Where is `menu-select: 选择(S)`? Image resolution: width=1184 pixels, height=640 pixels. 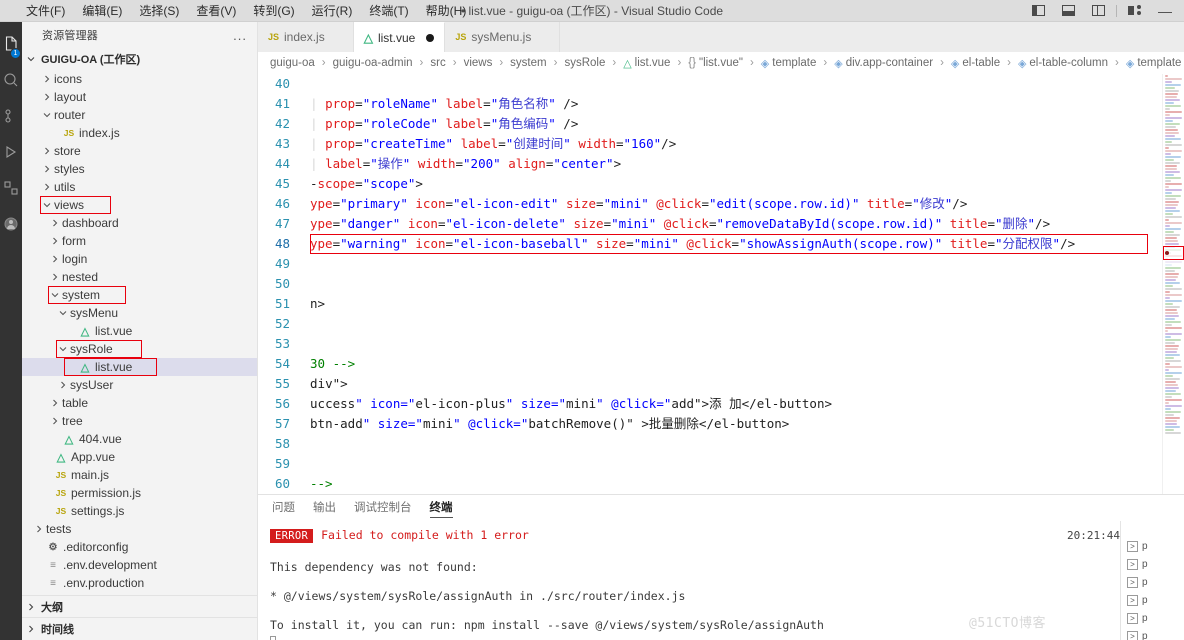 menu-select: 选择(S) is located at coordinates (159, 10).